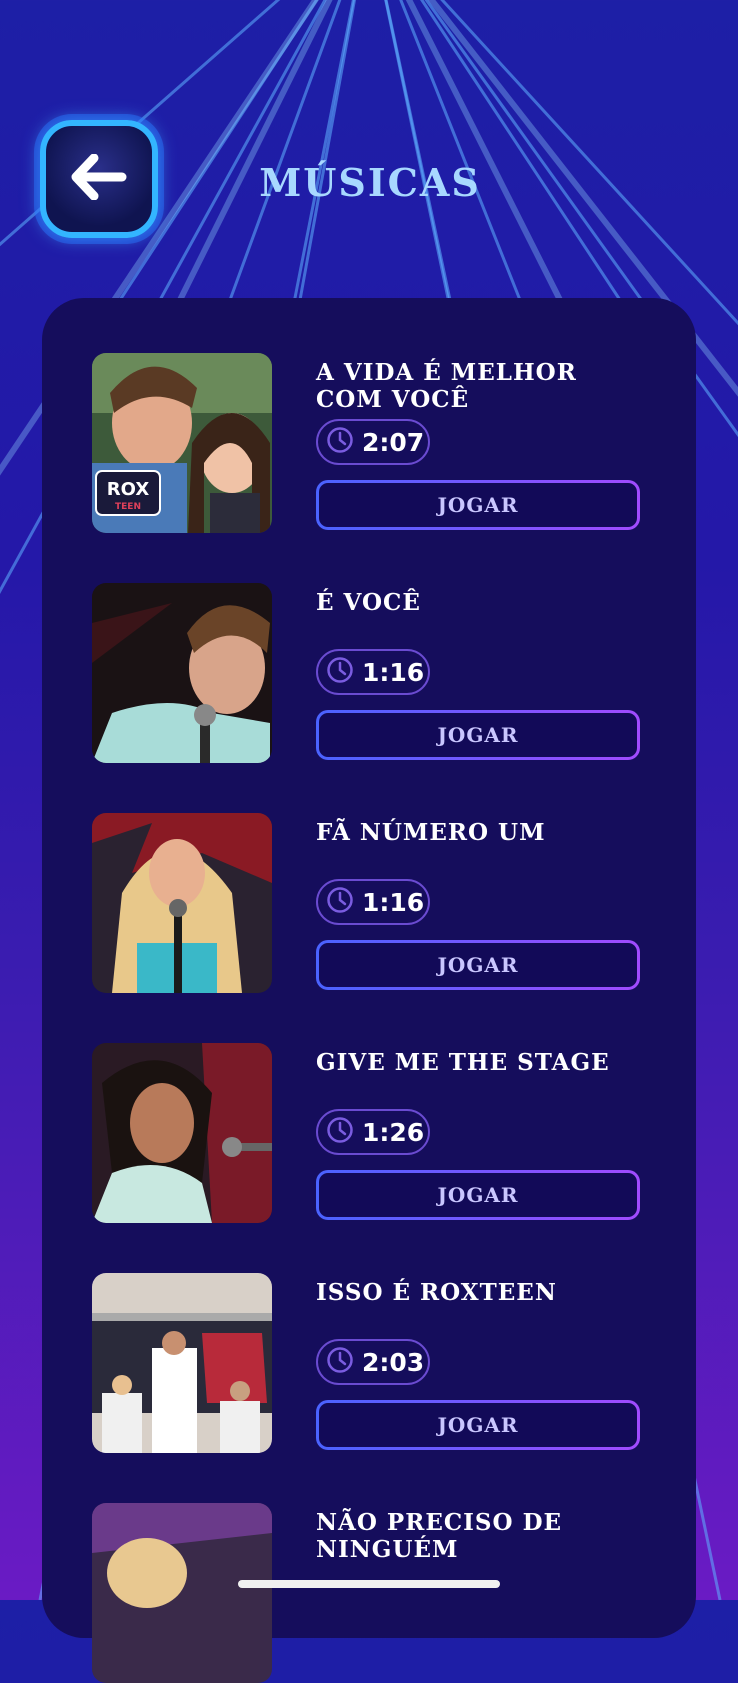 Image resolution: width=738 pixels, height=1683 pixels. I want to click on song-thumbnail: ROX TEEN, so click(182, 443).